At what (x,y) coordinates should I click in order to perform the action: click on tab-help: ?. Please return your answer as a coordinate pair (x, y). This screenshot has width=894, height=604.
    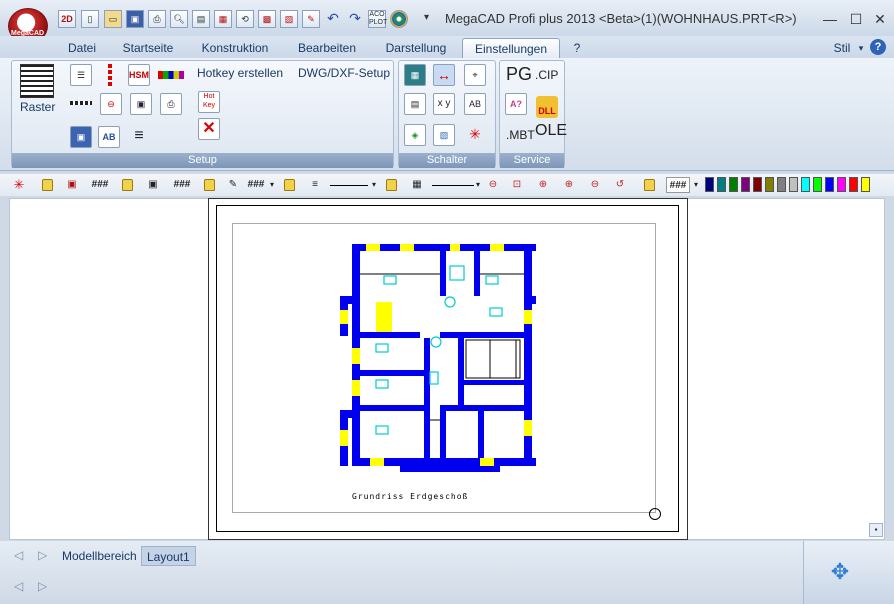
    Looking at the image, I should click on (577, 48).